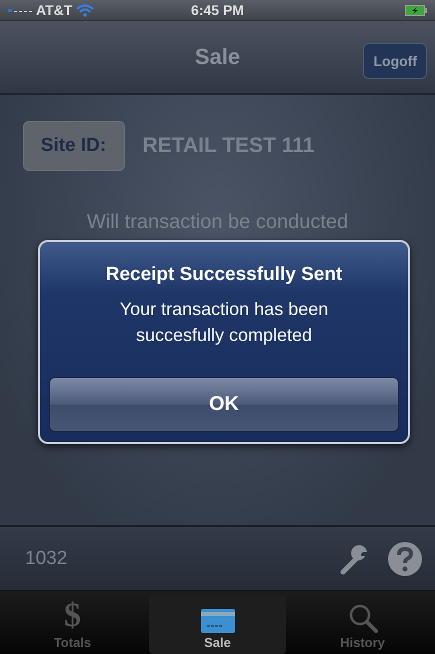 Image resolution: width=435 pixels, height=654 pixels. What do you see at coordinates (224, 275) in the screenshot?
I see `alert-title: Receipt Successfully Sent` at bounding box center [224, 275].